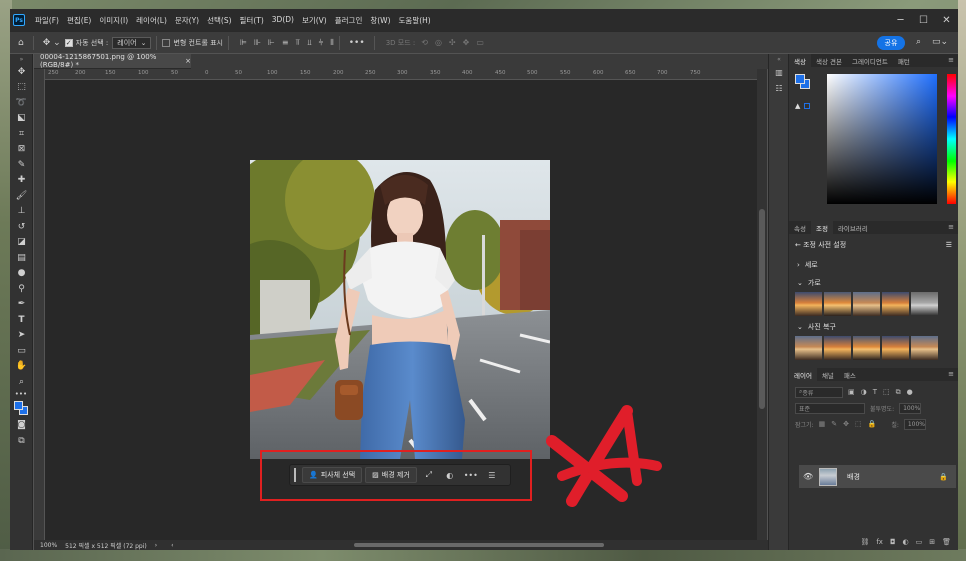  I want to click on type-filter-icon: T, so click(875, 392).